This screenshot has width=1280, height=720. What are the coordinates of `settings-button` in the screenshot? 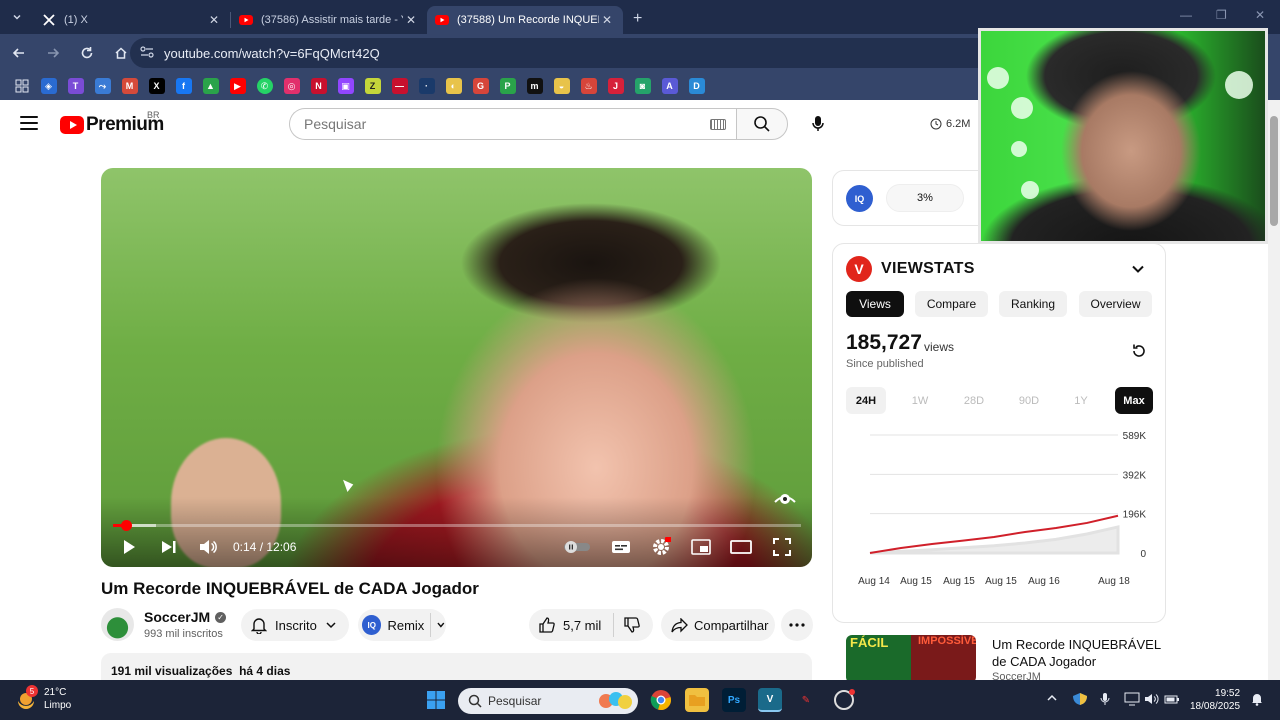 It's located at (661, 547).